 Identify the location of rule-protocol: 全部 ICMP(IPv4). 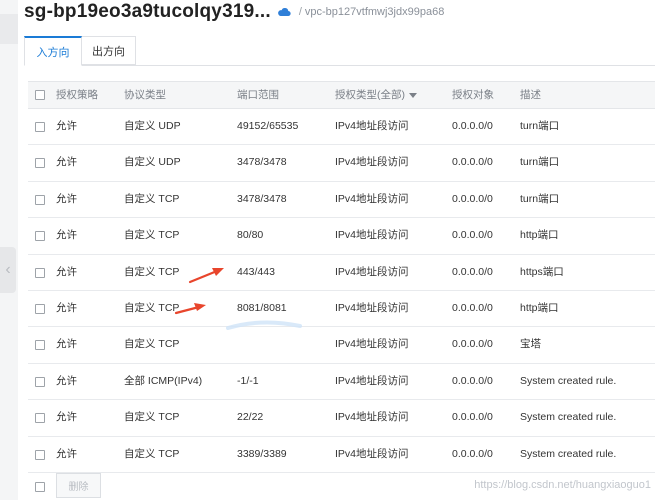
(163, 380).